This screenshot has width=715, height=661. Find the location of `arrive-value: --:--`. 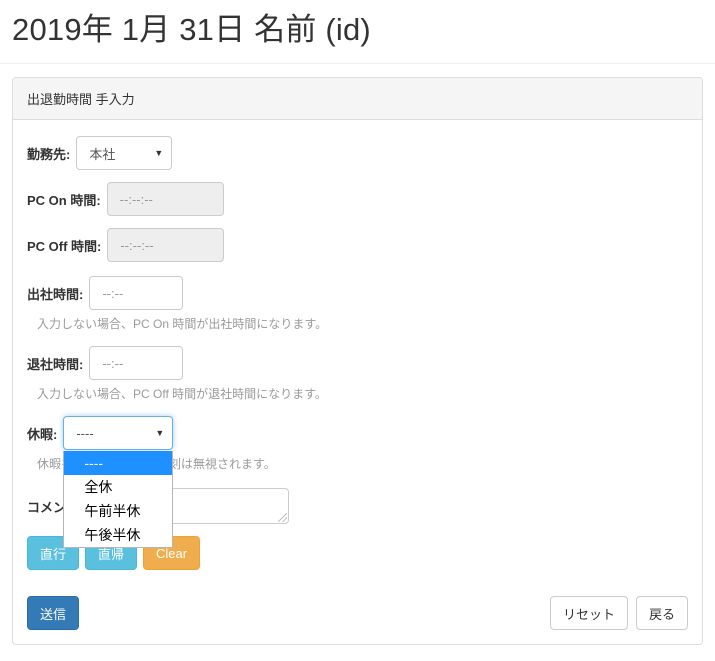

arrive-value: --:-- is located at coordinates (113, 293).